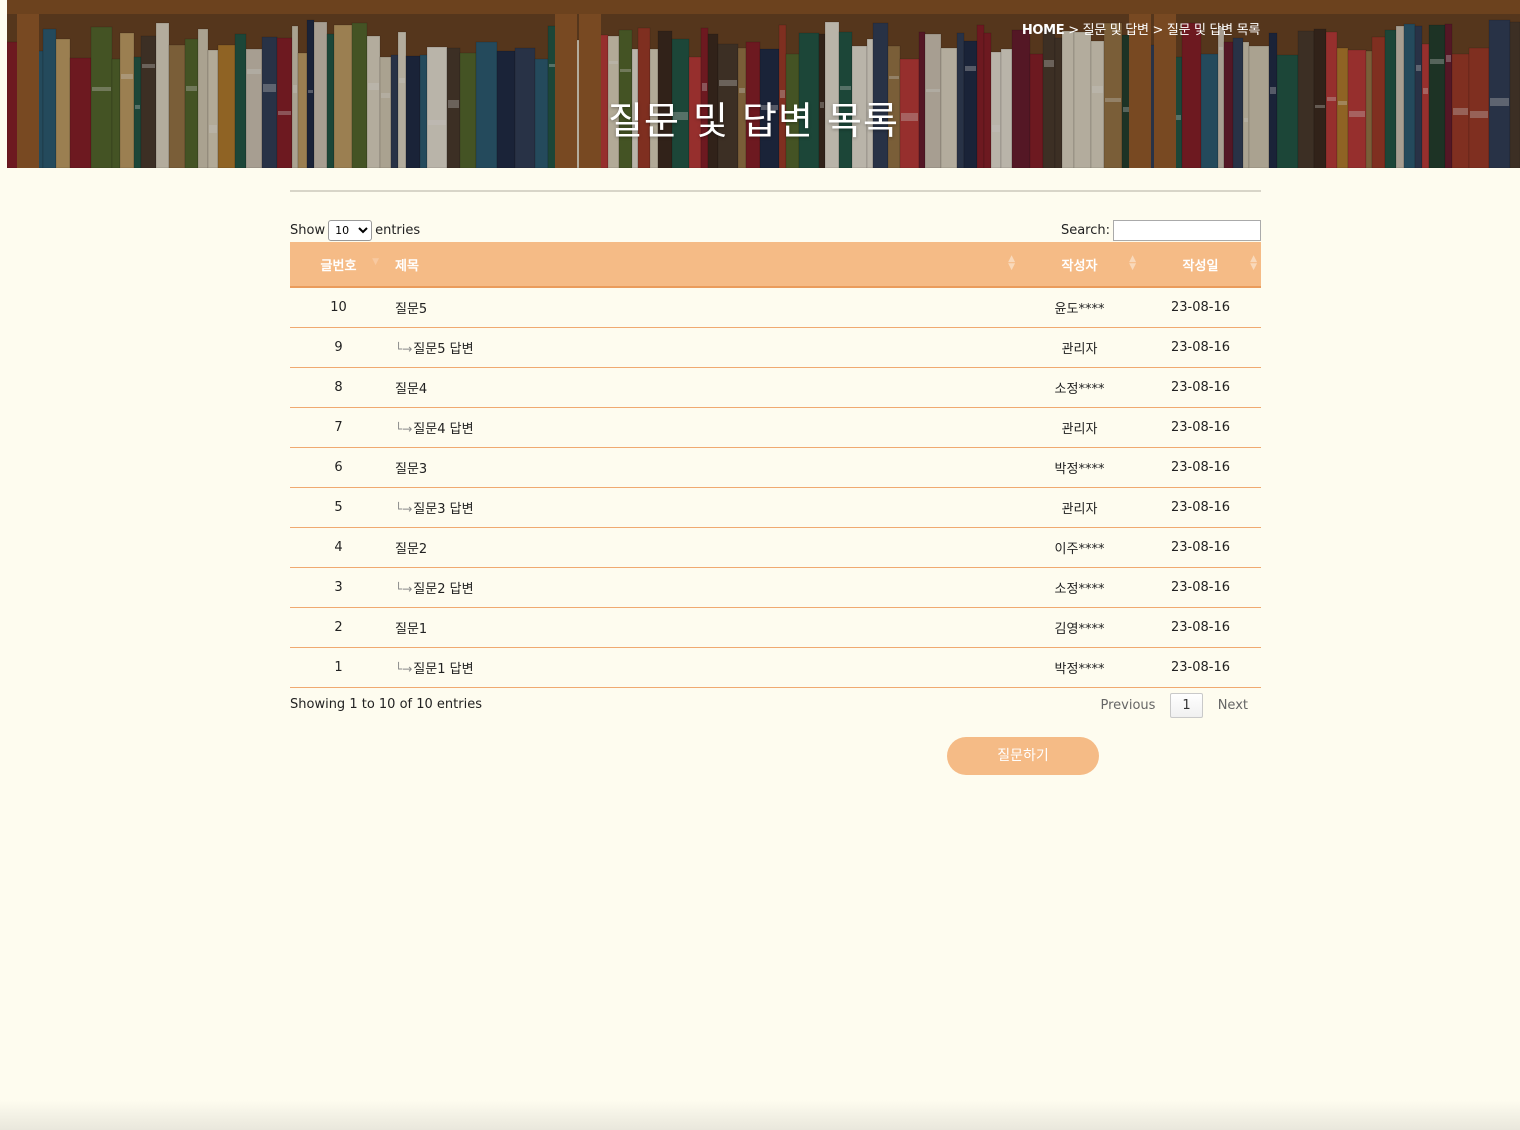 This screenshot has width=1520, height=1130. Describe the element at coordinates (443, 429) in the screenshot. I see `post-title-link: 질문4 답변` at that location.